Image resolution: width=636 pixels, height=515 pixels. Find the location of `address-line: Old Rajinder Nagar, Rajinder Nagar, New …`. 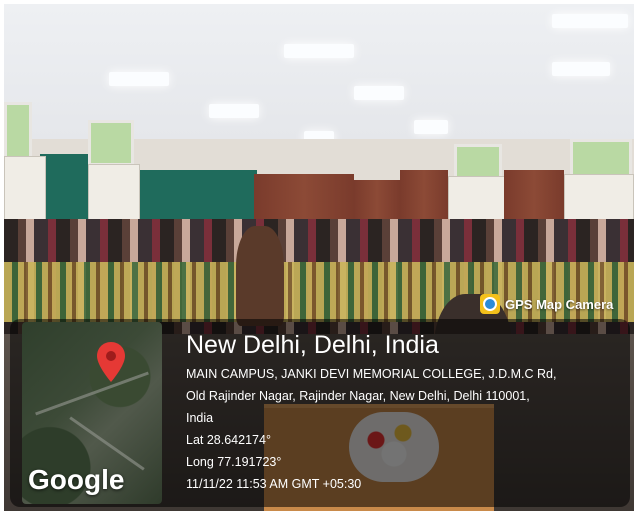

address-line: Old Rajinder Nagar, Rajinder Nagar, New … is located at coordinates (358, 396).